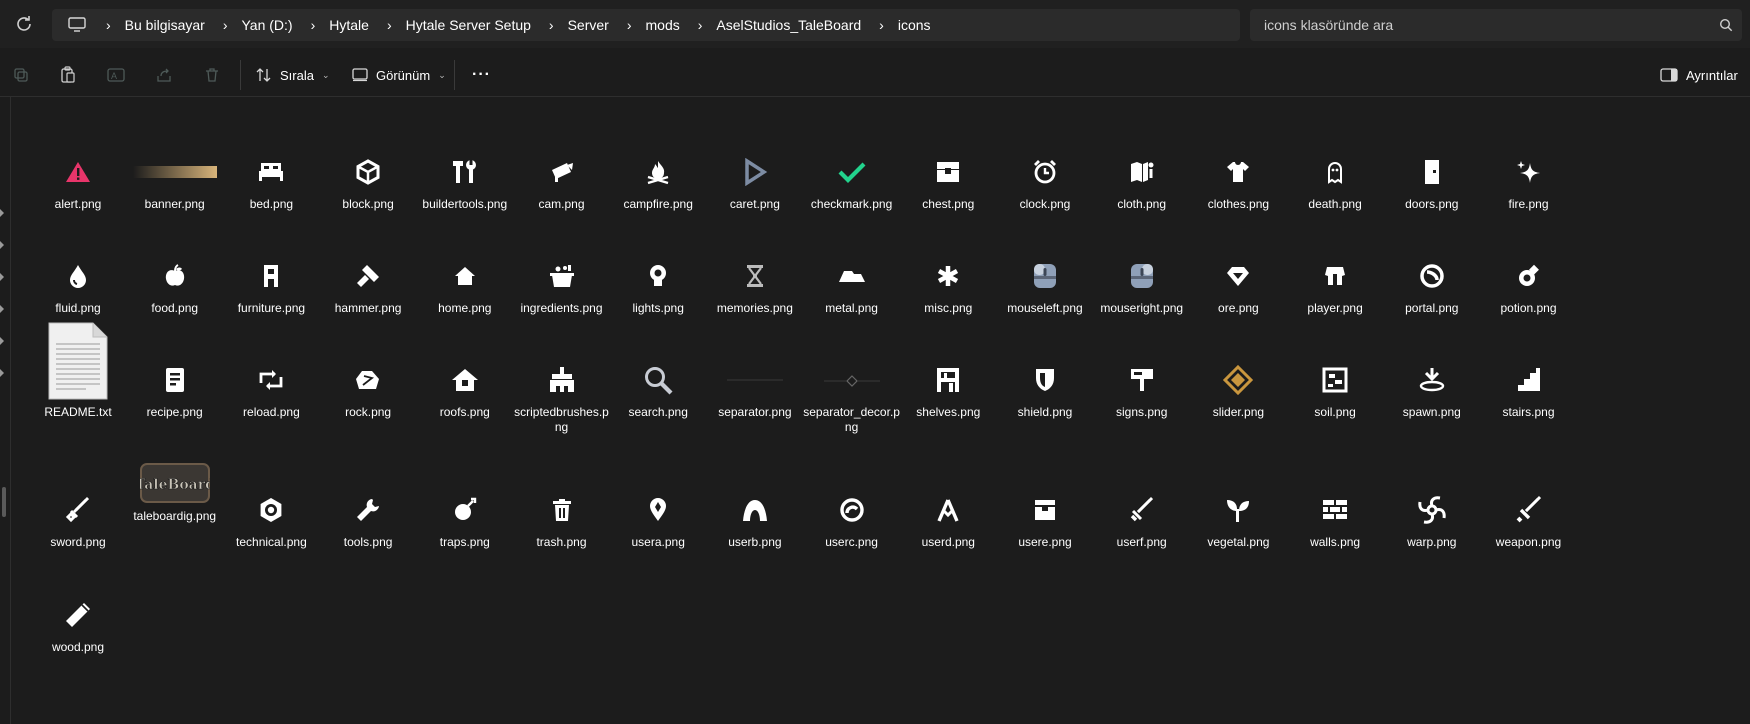 The height and width of the screenshot is (724, 1750). What do you see at coordinates (271, 182) in the screenshot?
I see `file-item: bed.png` at bounding box center [271, 182].